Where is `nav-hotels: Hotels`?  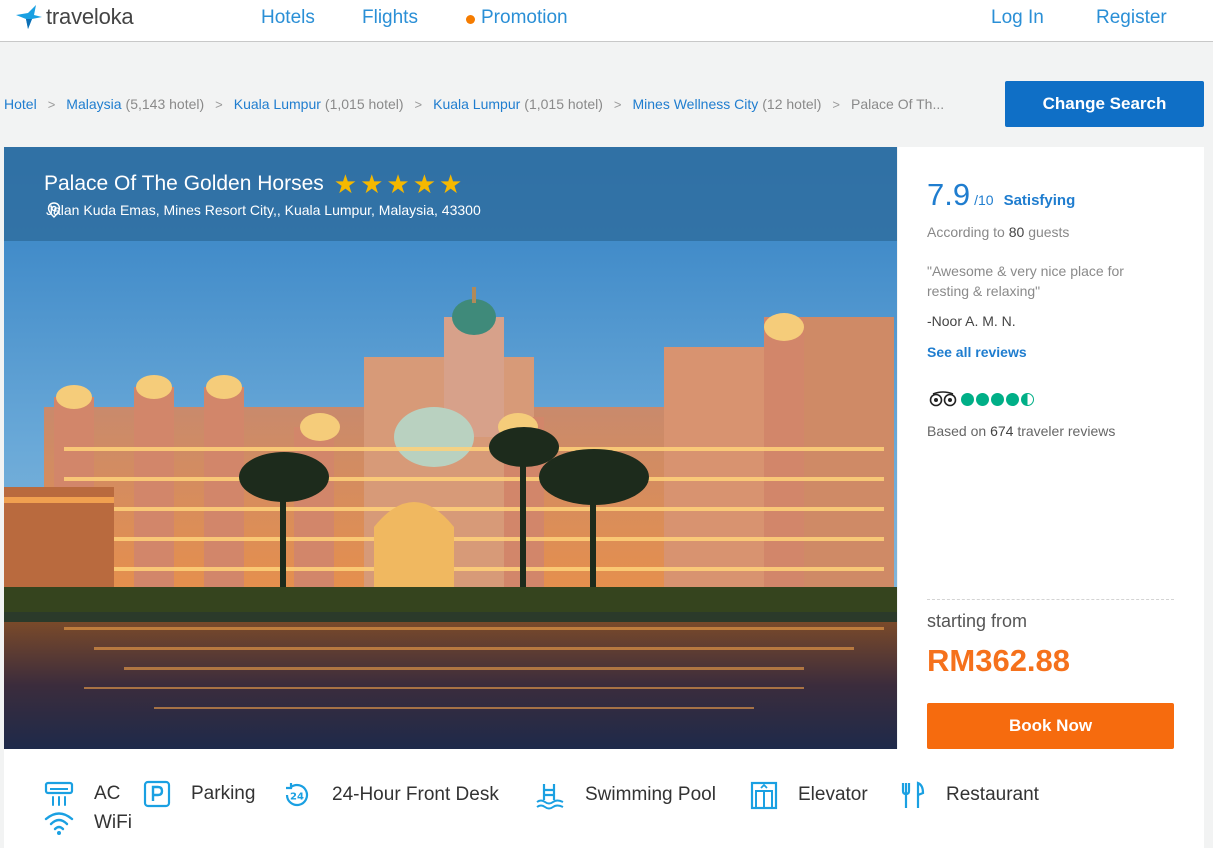
nav-hotels: Hotels is located at coordinates (288, 18).